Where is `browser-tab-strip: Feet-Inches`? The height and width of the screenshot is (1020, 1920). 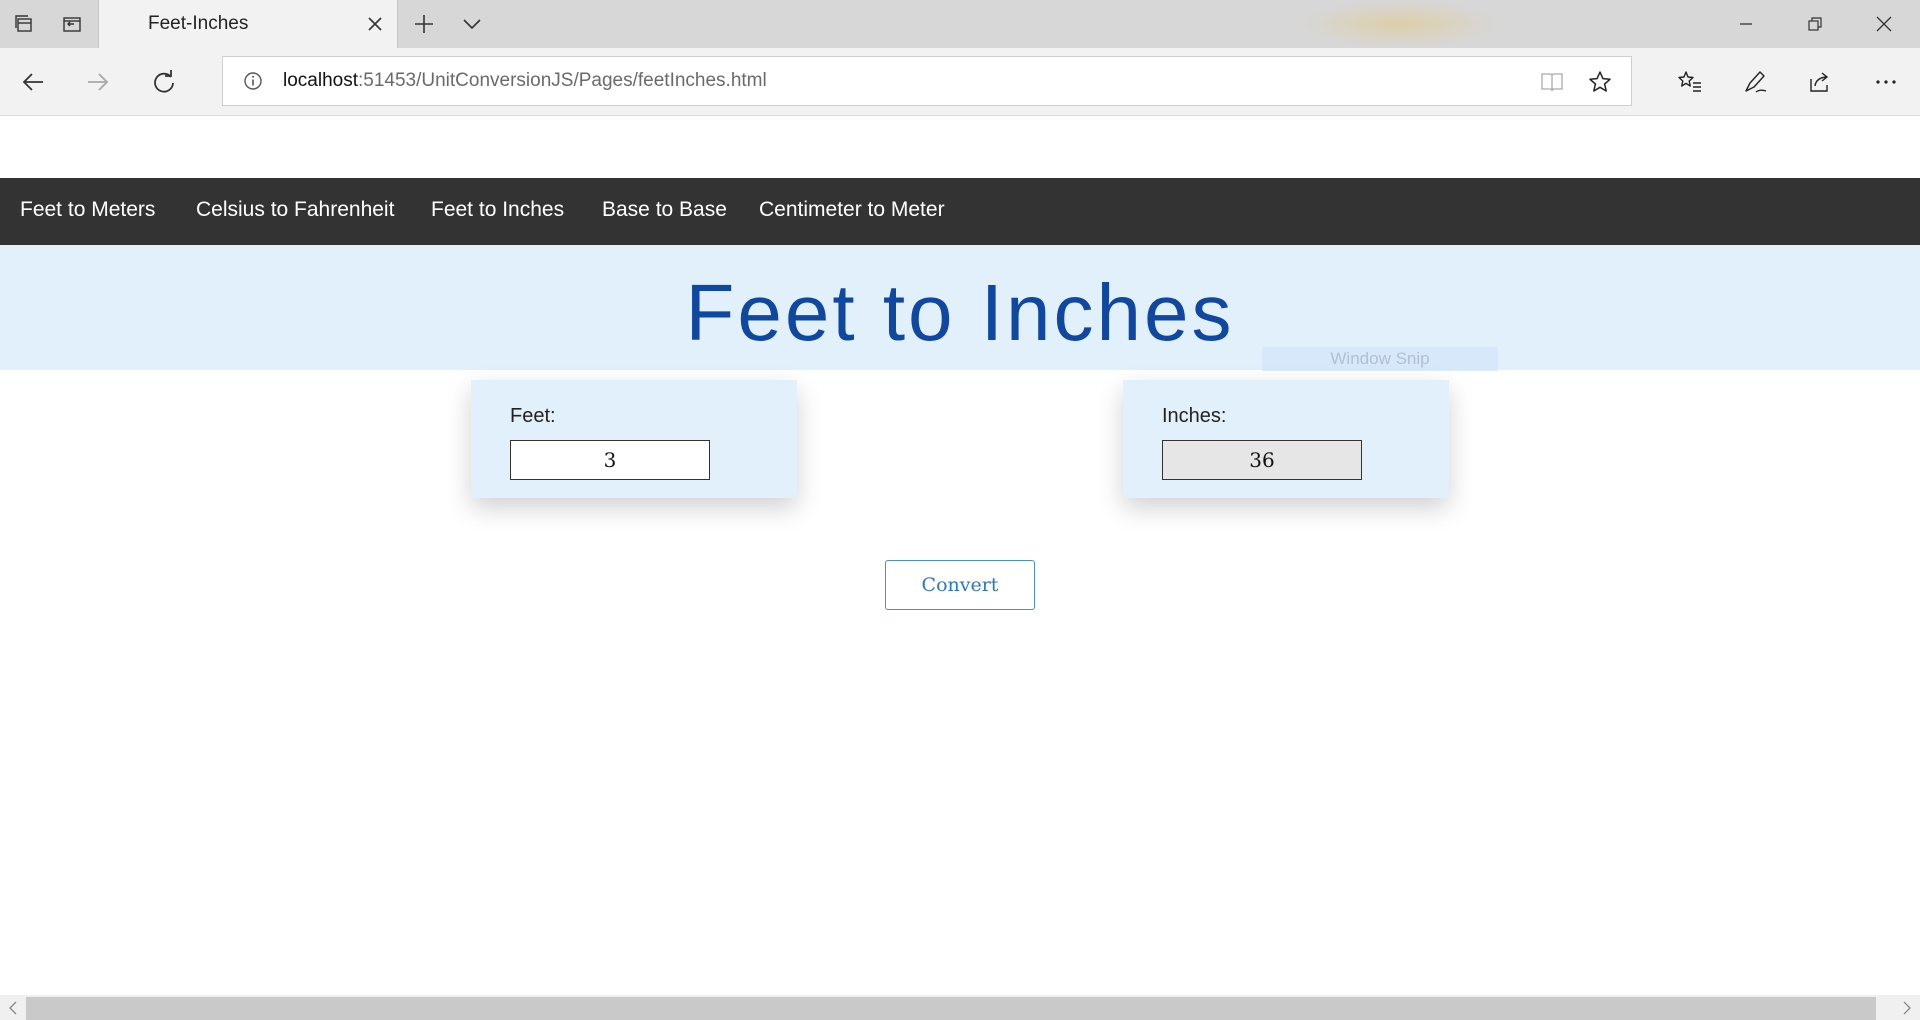
browser-tab-strip: Feet-Inches is located at coordinates (960, 24).